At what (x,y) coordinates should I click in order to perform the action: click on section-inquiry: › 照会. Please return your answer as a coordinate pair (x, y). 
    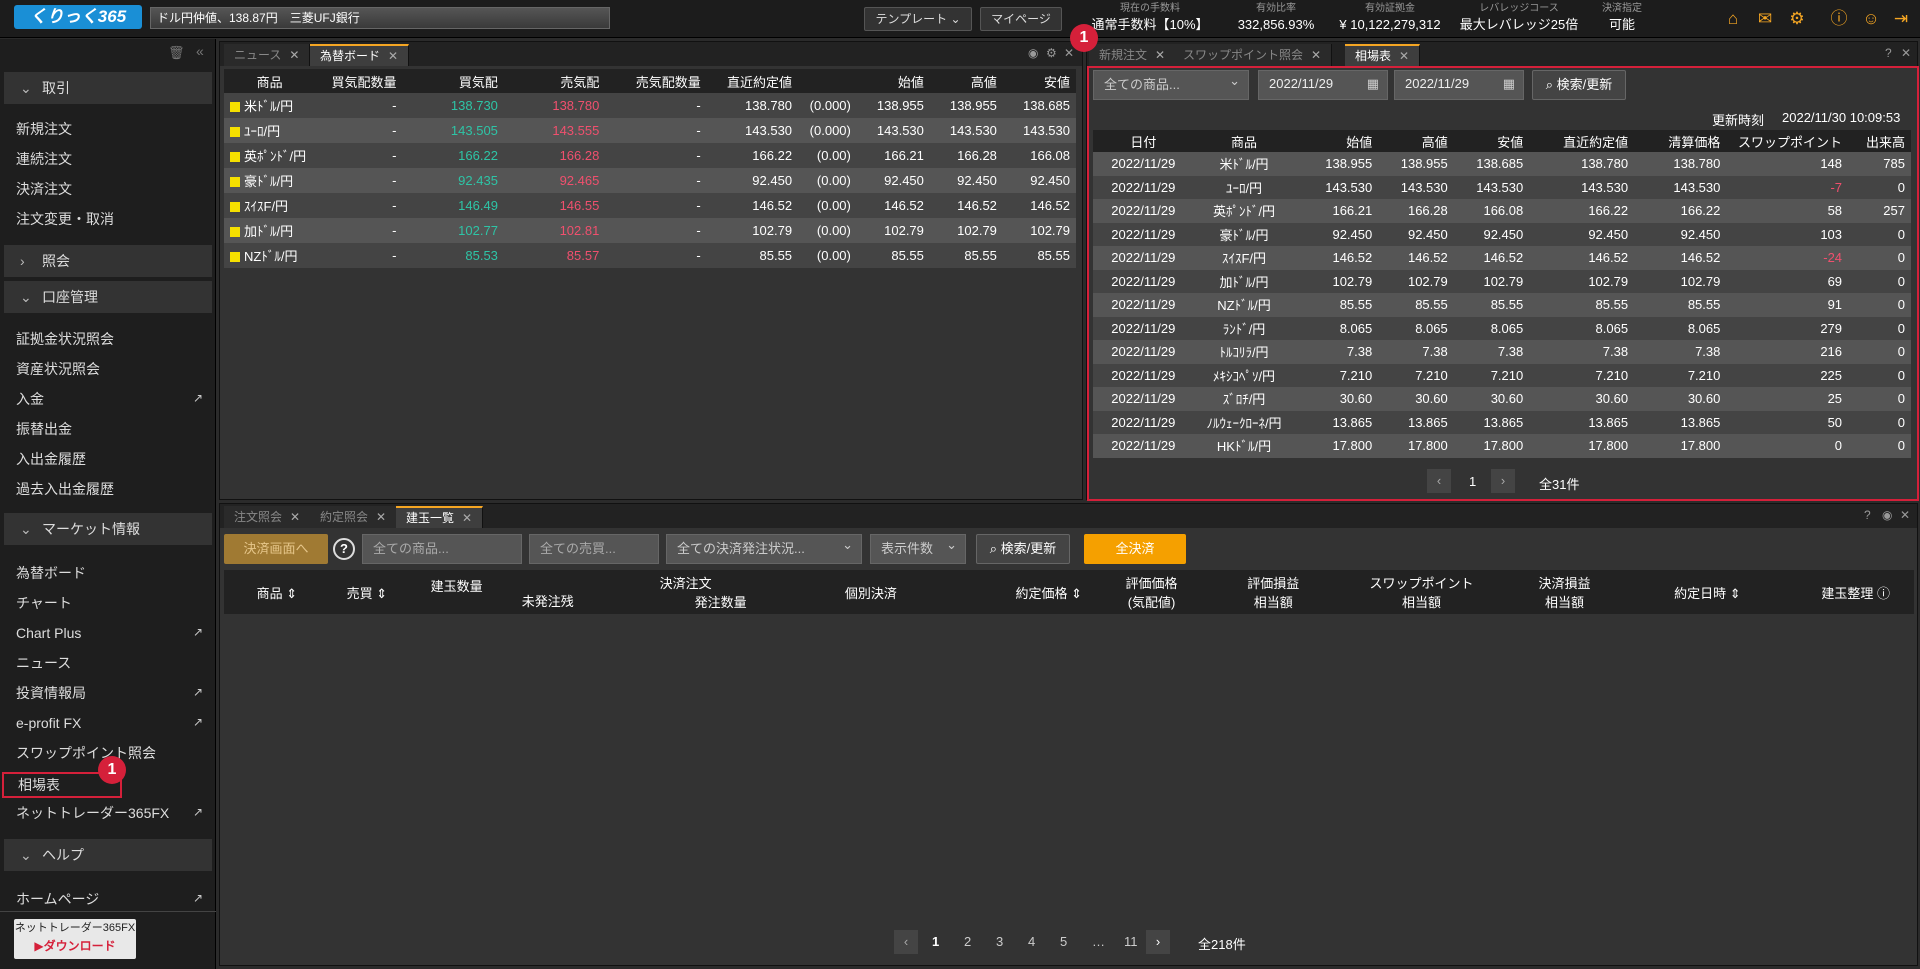
    Looking at the image, I should click on (108, 261).